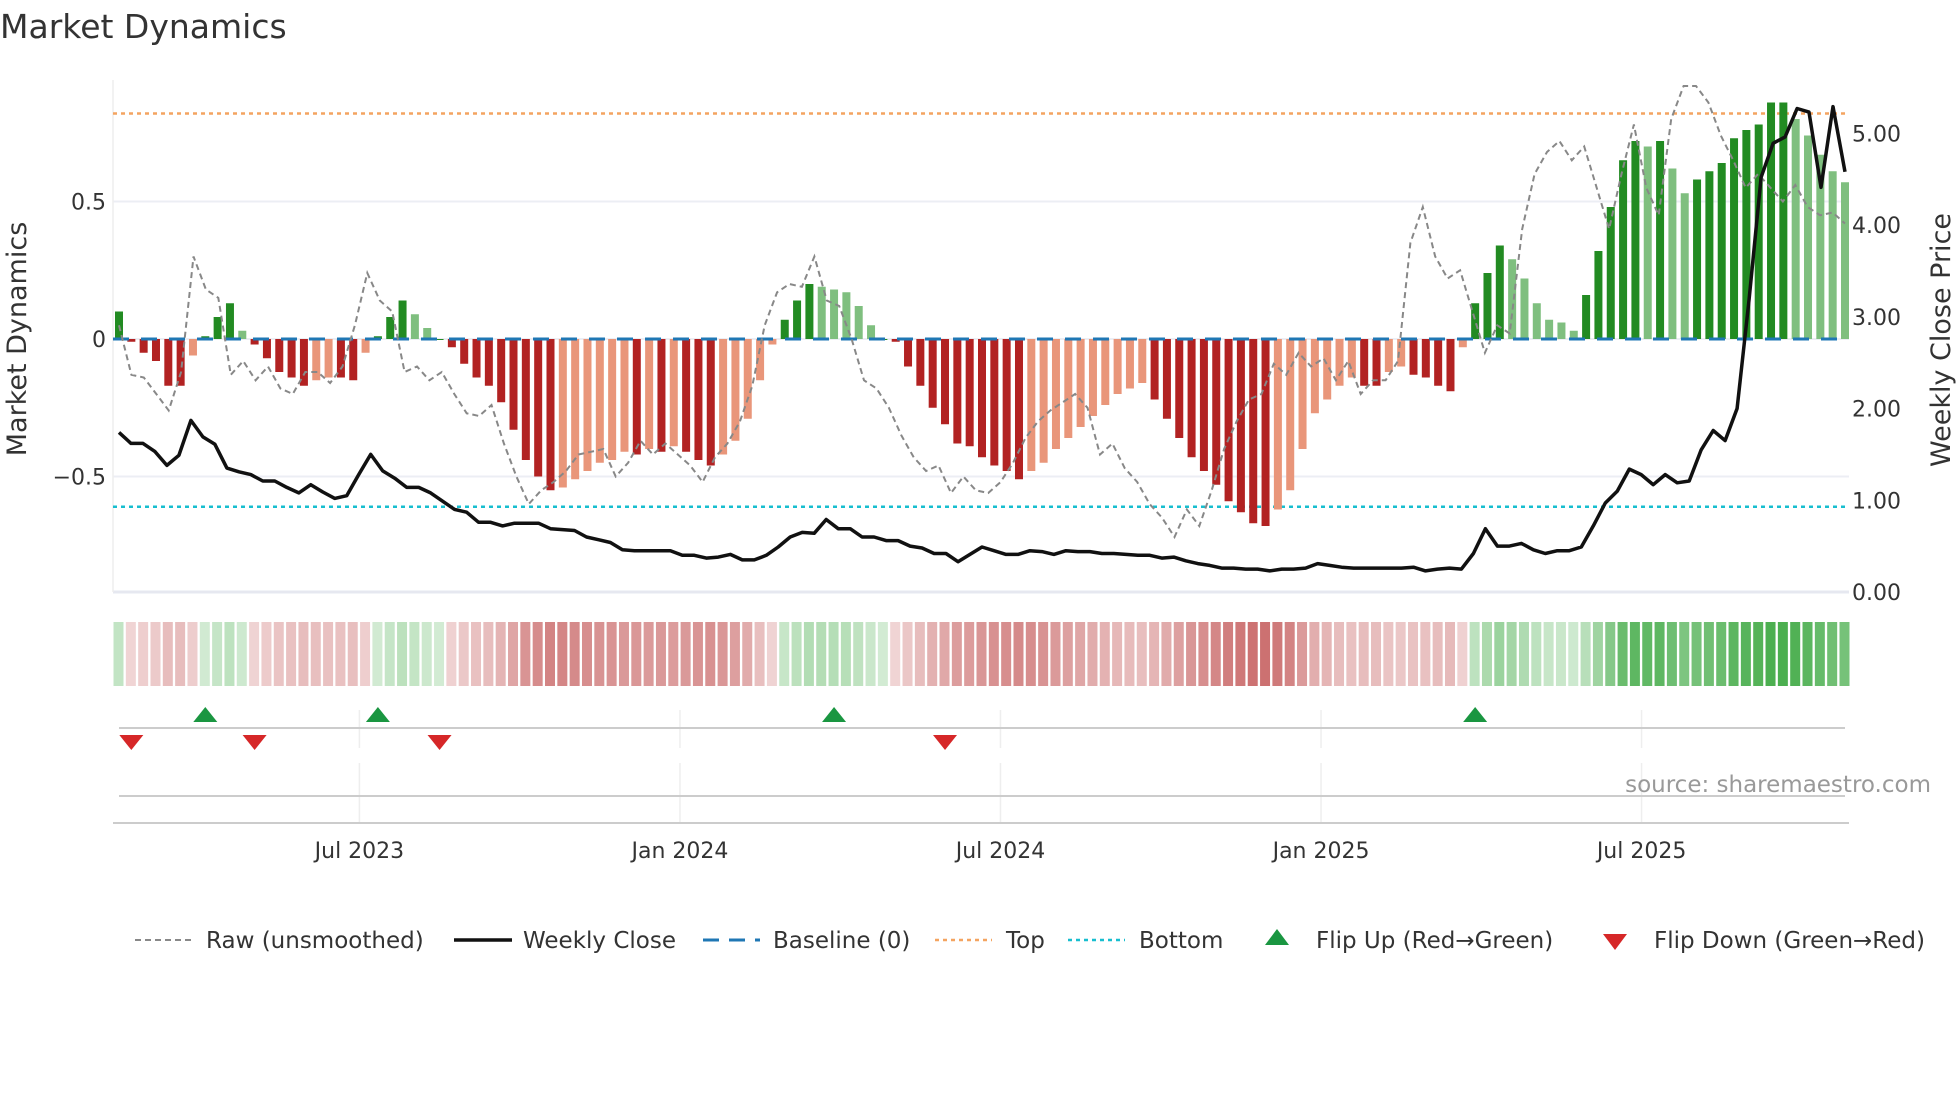 The width and height of the screenshot is (1960, 1102). Describe the element at coordinates (945, 742) in the screenshot. I see `flip-down-icon` at that location.